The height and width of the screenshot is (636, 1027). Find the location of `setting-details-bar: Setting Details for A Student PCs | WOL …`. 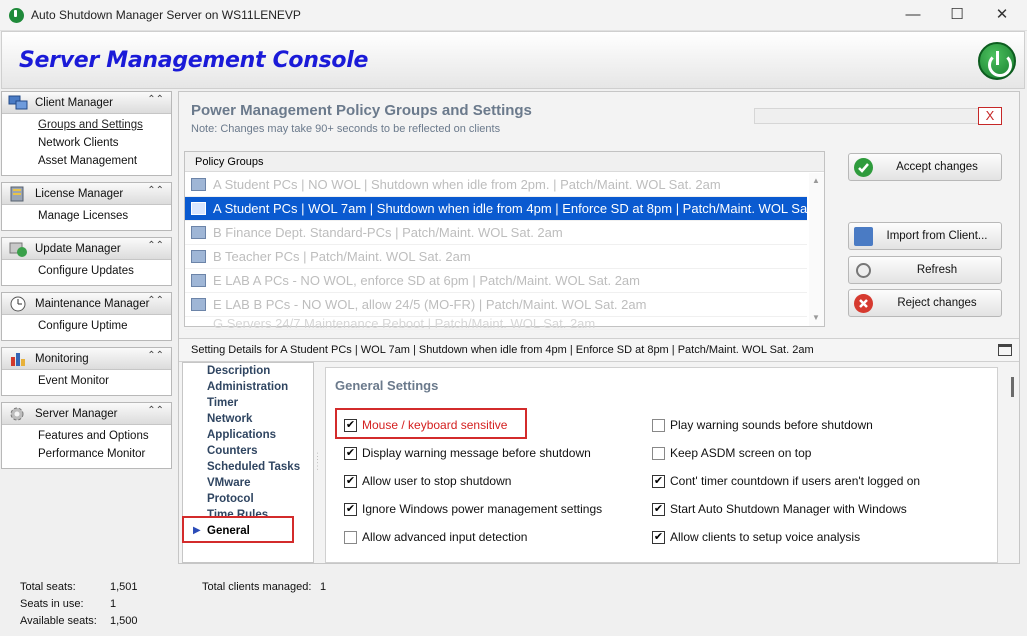

setting-details-bar: Setting Details for A Student PCs | WOL … is located at coordinates (599, 350).